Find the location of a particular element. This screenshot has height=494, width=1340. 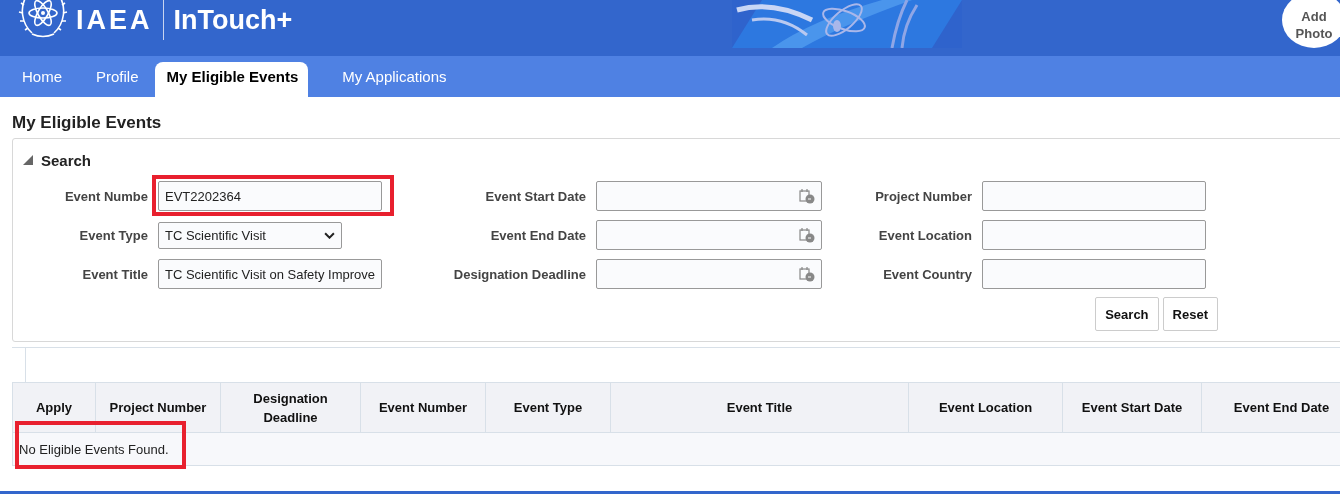

field-label: Event End Date is located at coordinates (538, 235).